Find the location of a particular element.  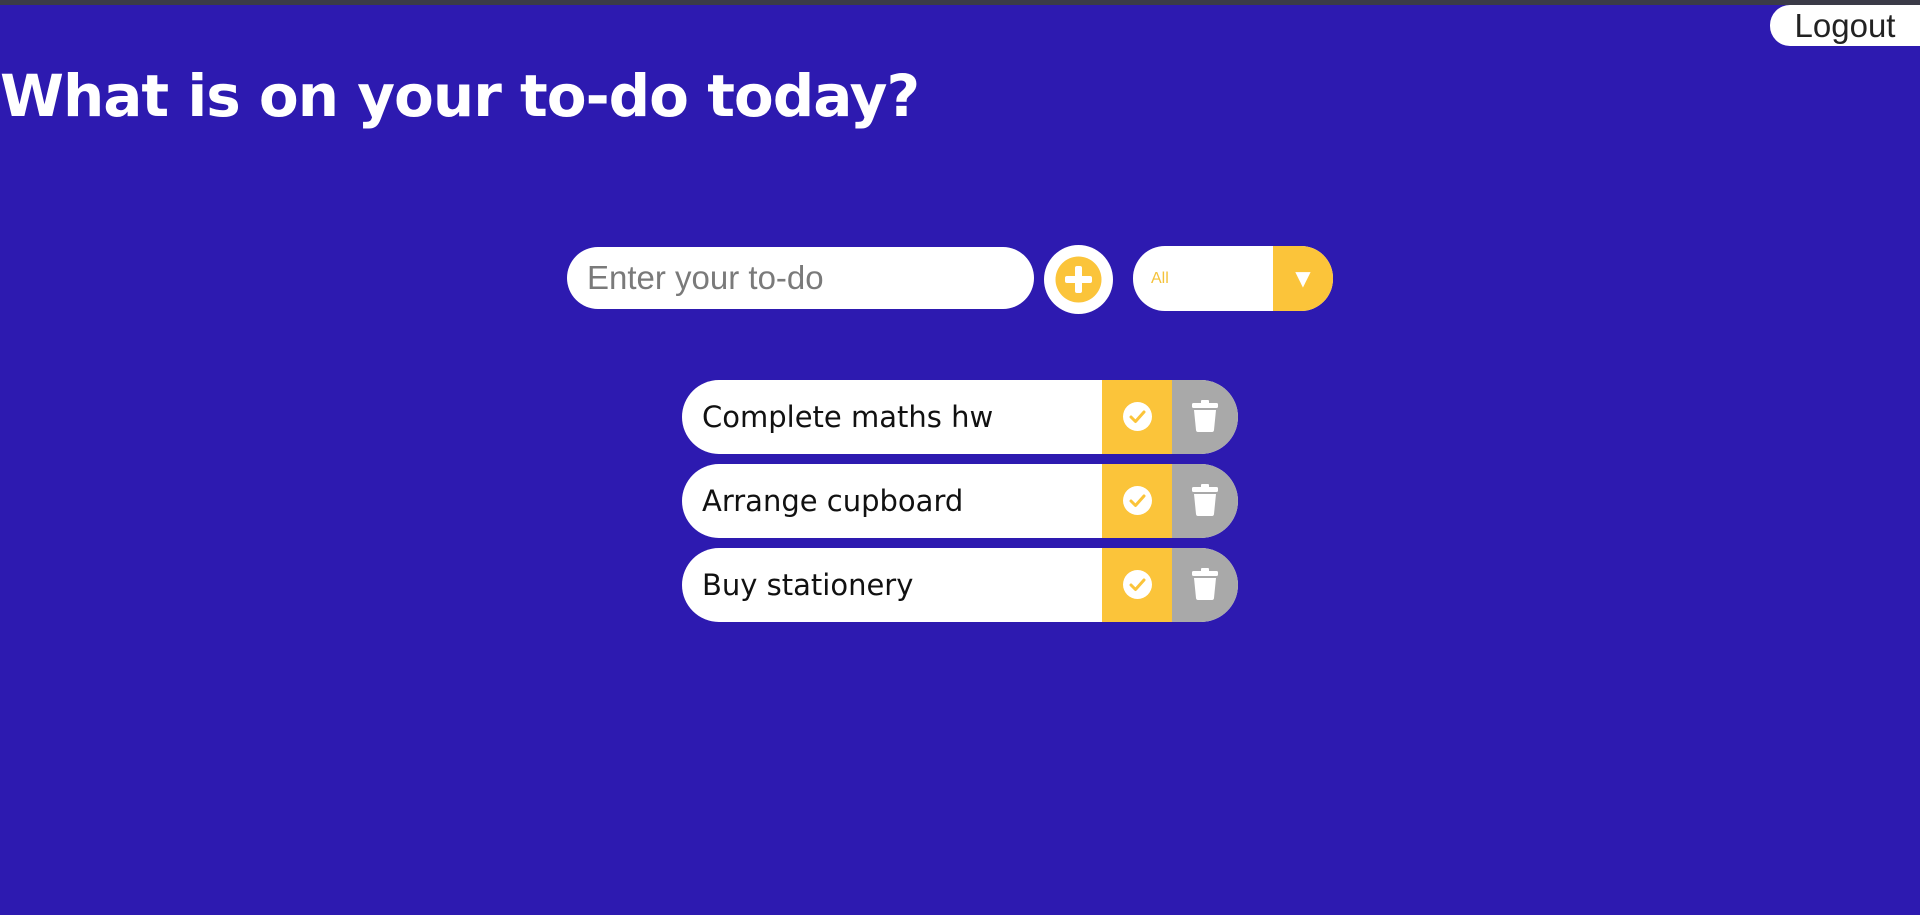

chevron-down-icon: ▼ is located at coordinates (1303, 278).